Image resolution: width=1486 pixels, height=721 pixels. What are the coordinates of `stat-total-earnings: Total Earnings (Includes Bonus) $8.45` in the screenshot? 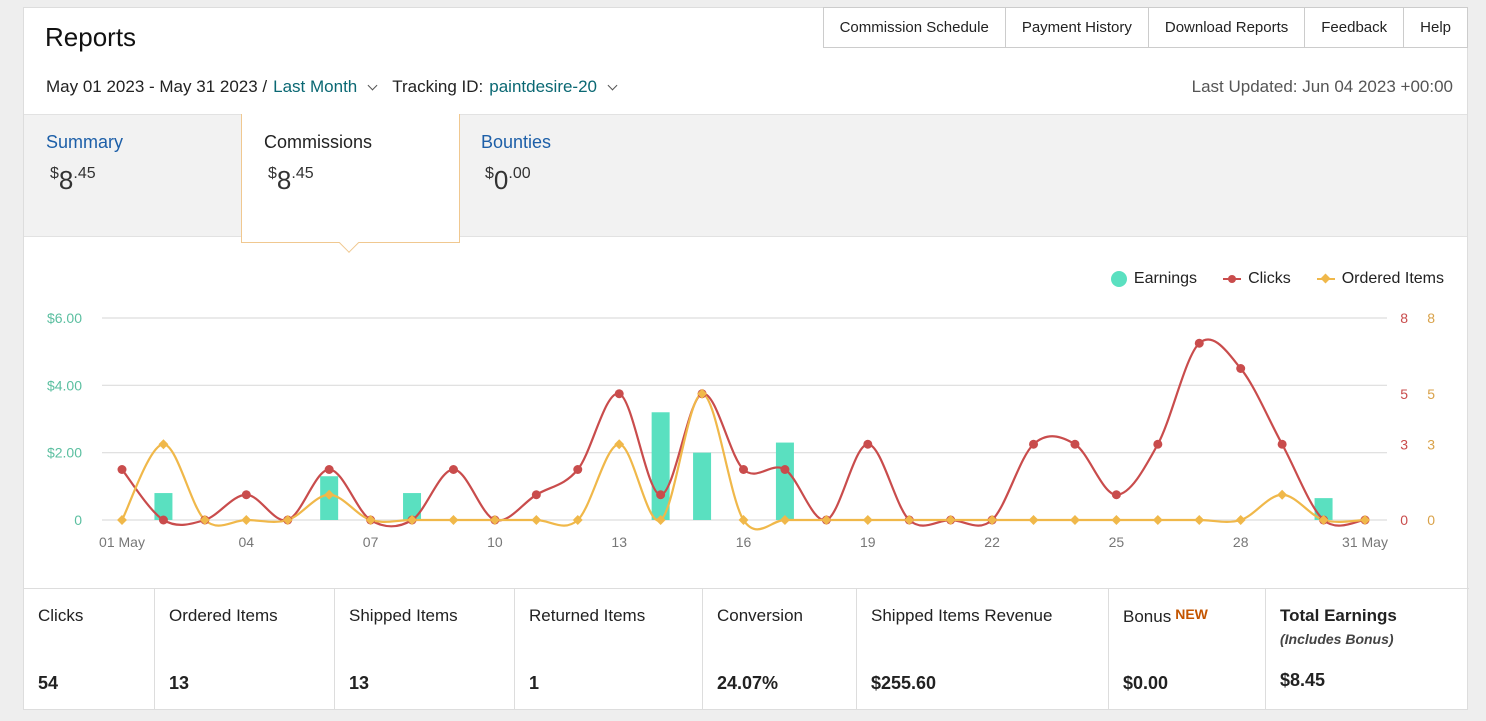 It's located at (1367, 649).